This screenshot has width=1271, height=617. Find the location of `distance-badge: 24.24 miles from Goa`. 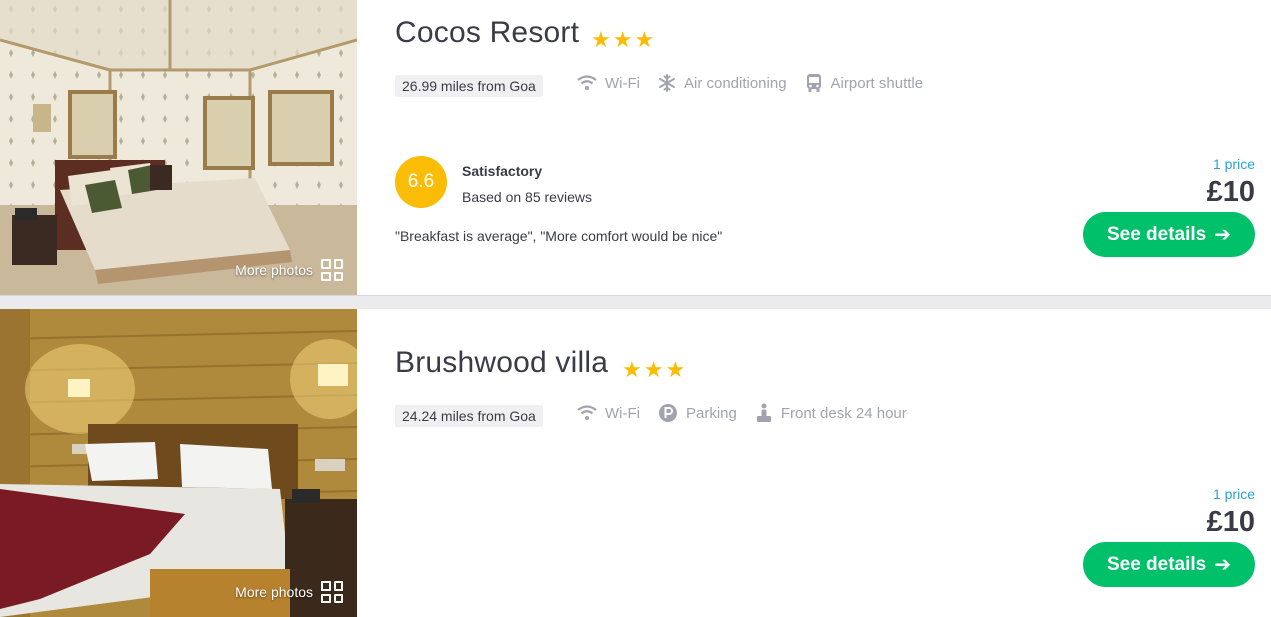

distance-badge: 24.24 miles from Goa is located at coordinates (469, 416).